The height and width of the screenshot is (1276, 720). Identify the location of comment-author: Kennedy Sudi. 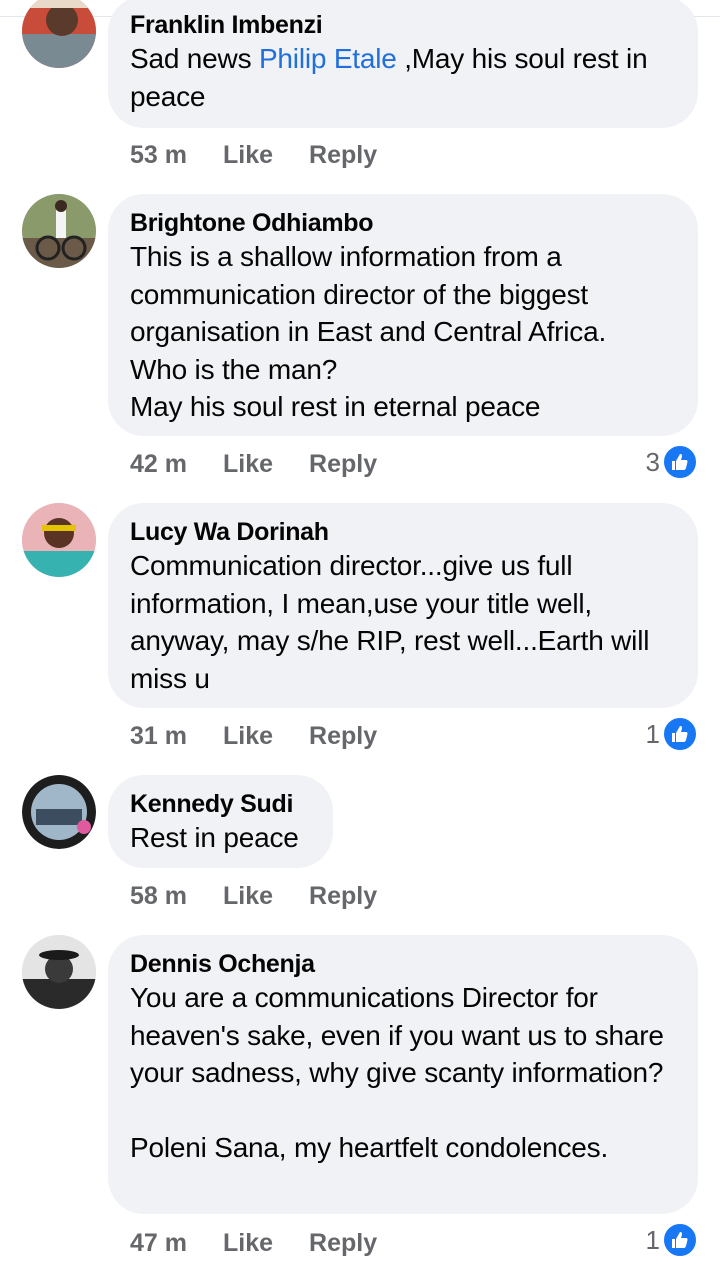
(220, 804).